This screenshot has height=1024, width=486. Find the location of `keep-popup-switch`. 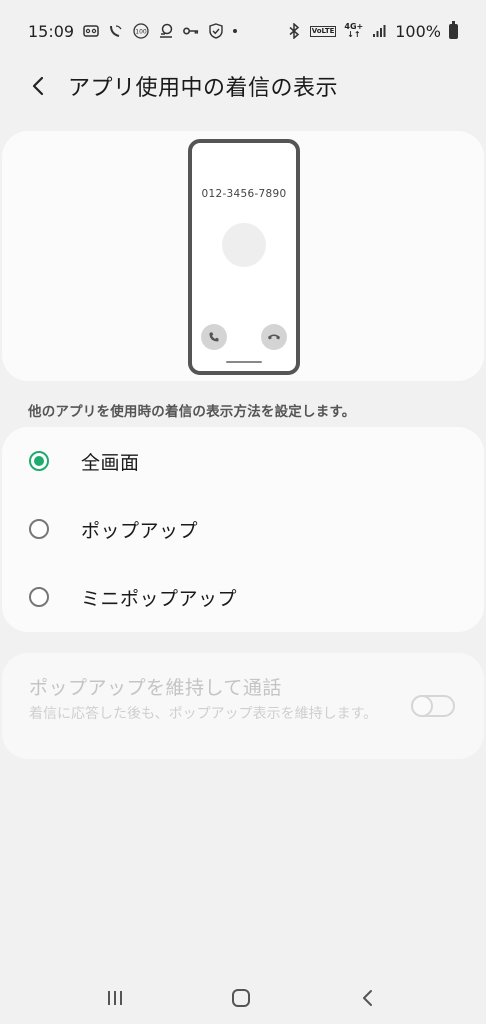

keep-popup-switch is located at coordinates (433, 706).